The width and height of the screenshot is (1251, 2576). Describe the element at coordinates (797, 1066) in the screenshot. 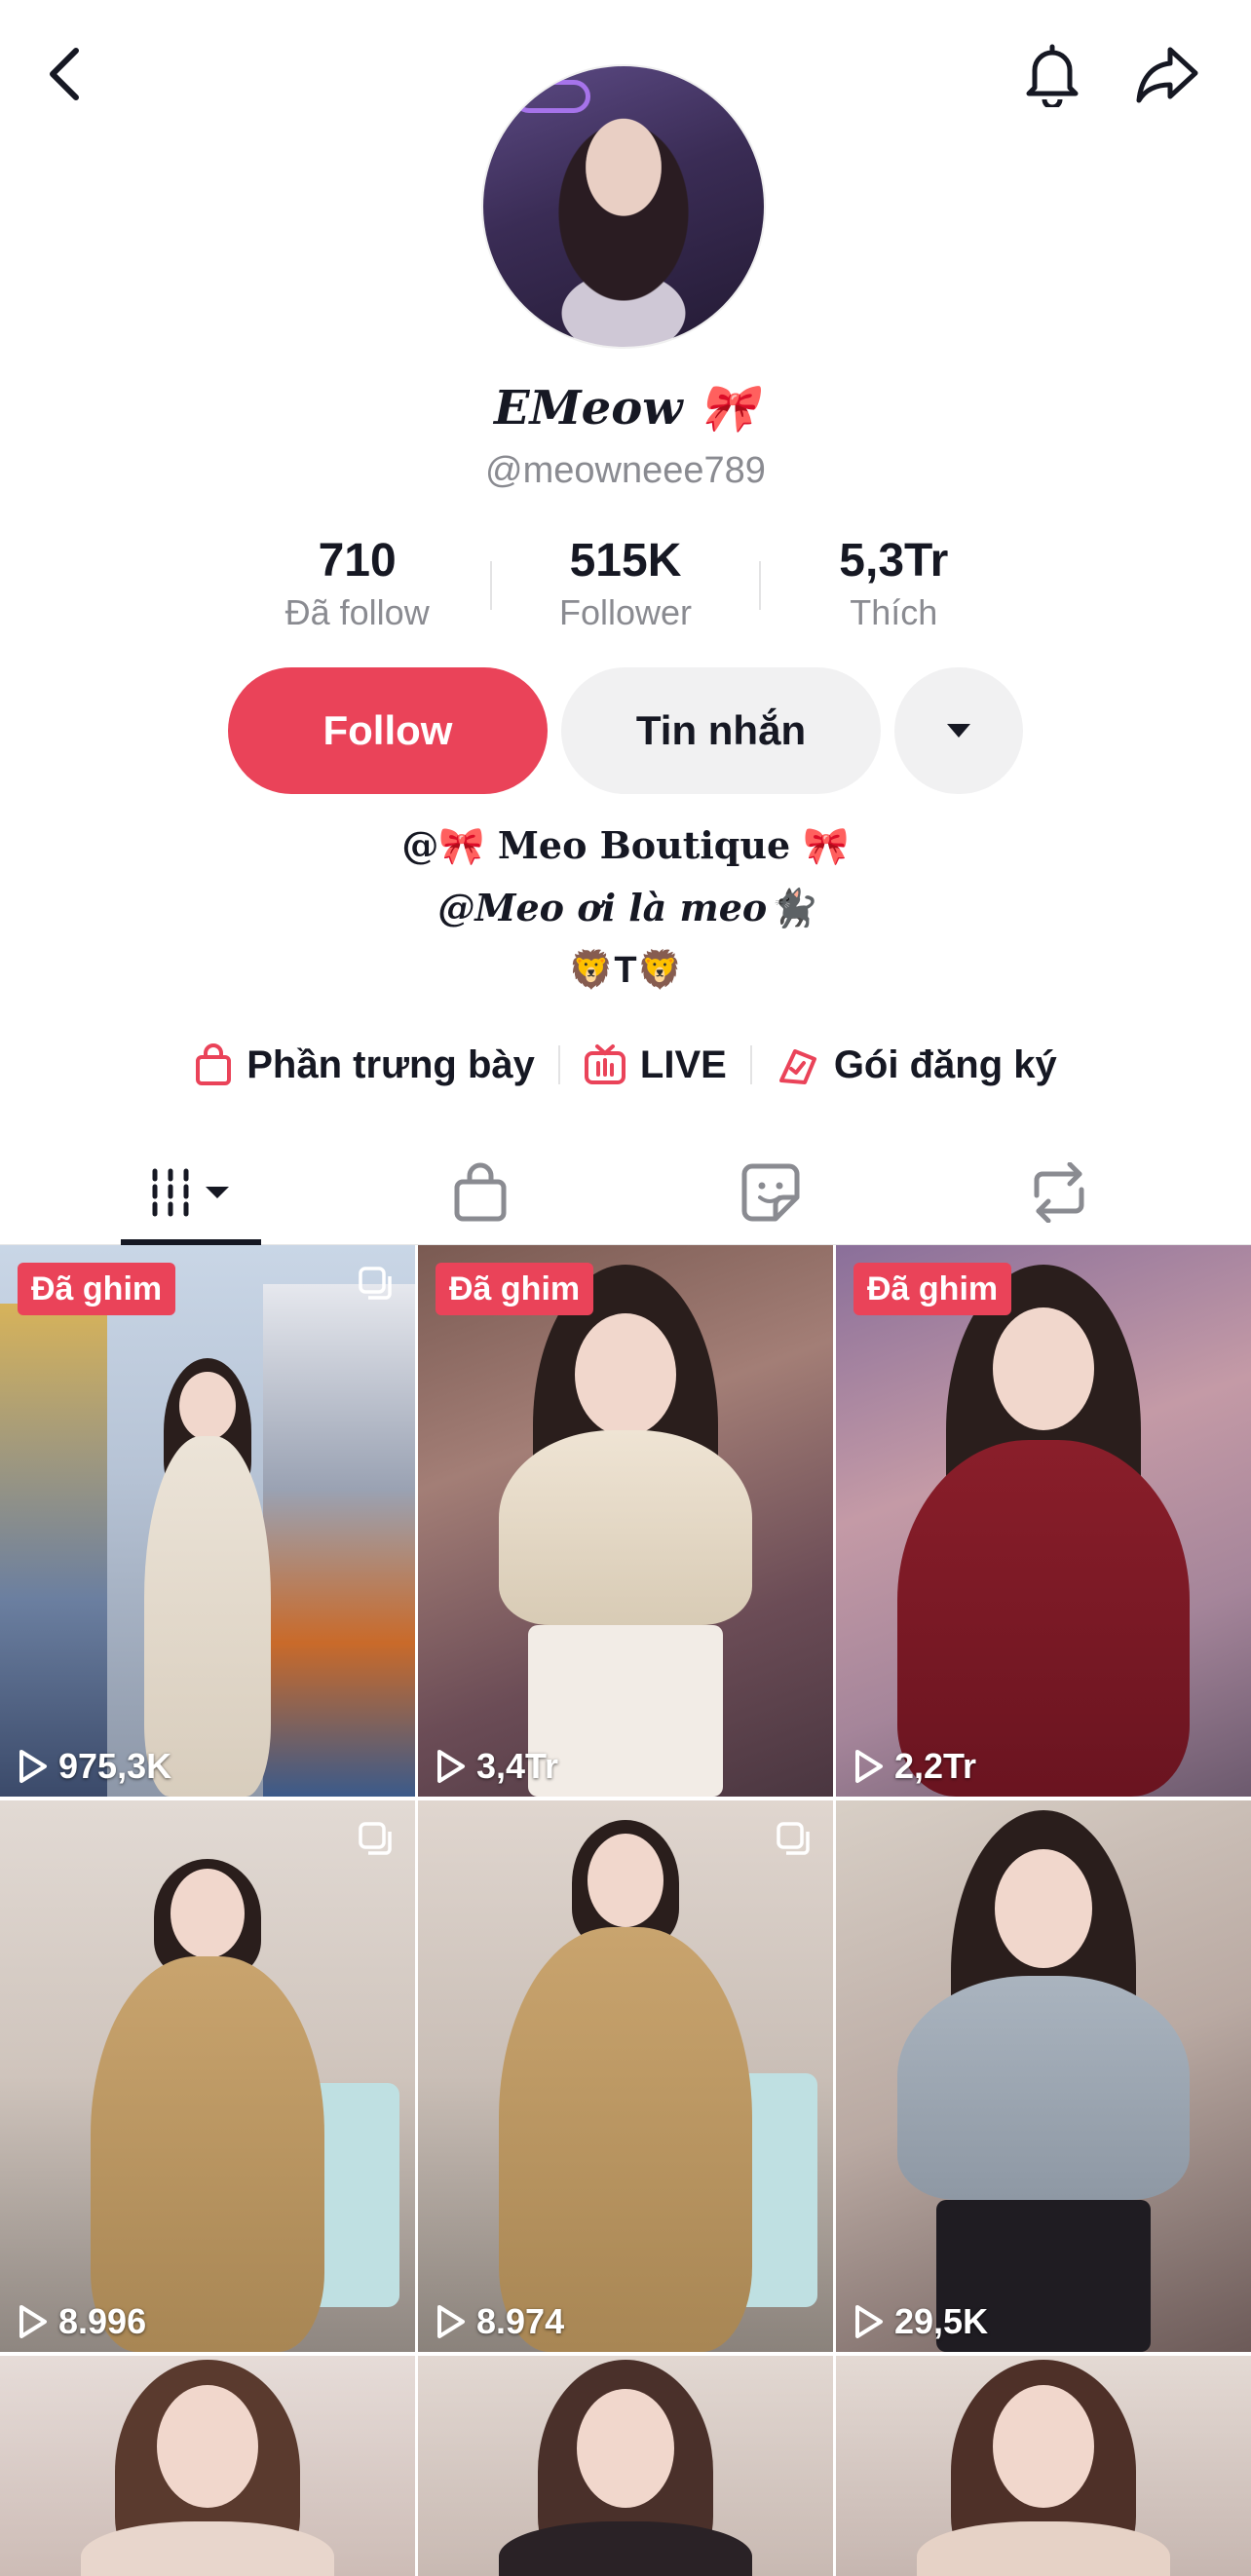

I see `subscription-icon` at that location.